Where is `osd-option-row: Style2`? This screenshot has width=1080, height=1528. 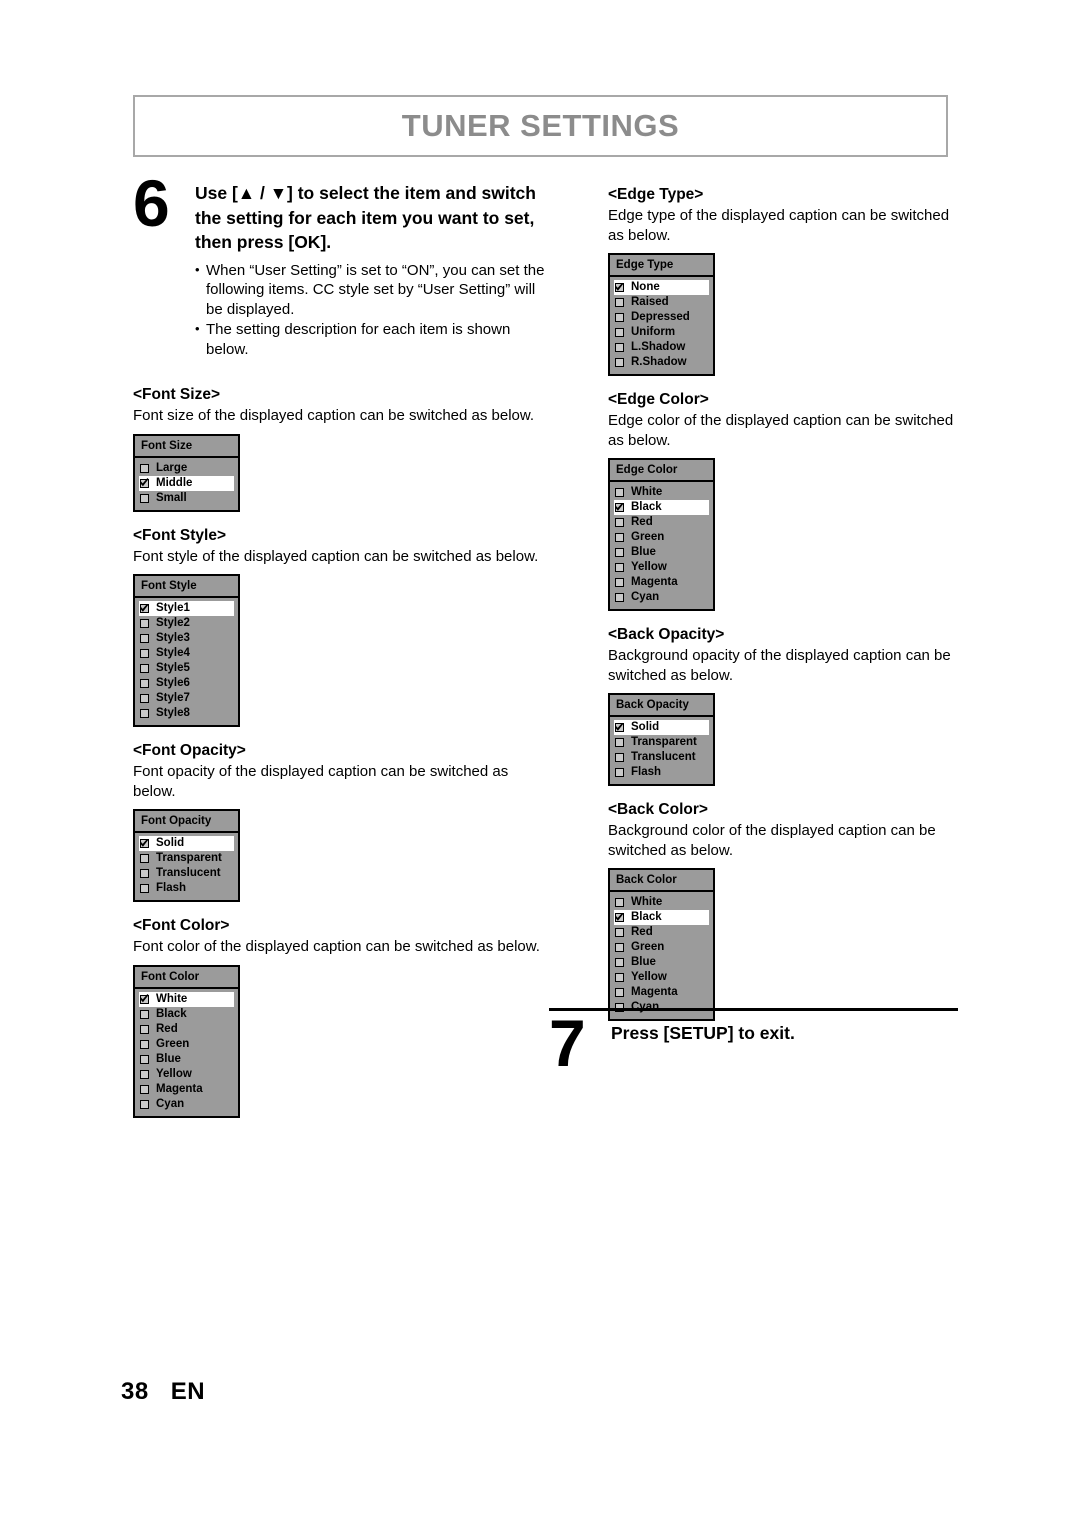 osd-option-row: Style2 is located at coordinates (186, 623).